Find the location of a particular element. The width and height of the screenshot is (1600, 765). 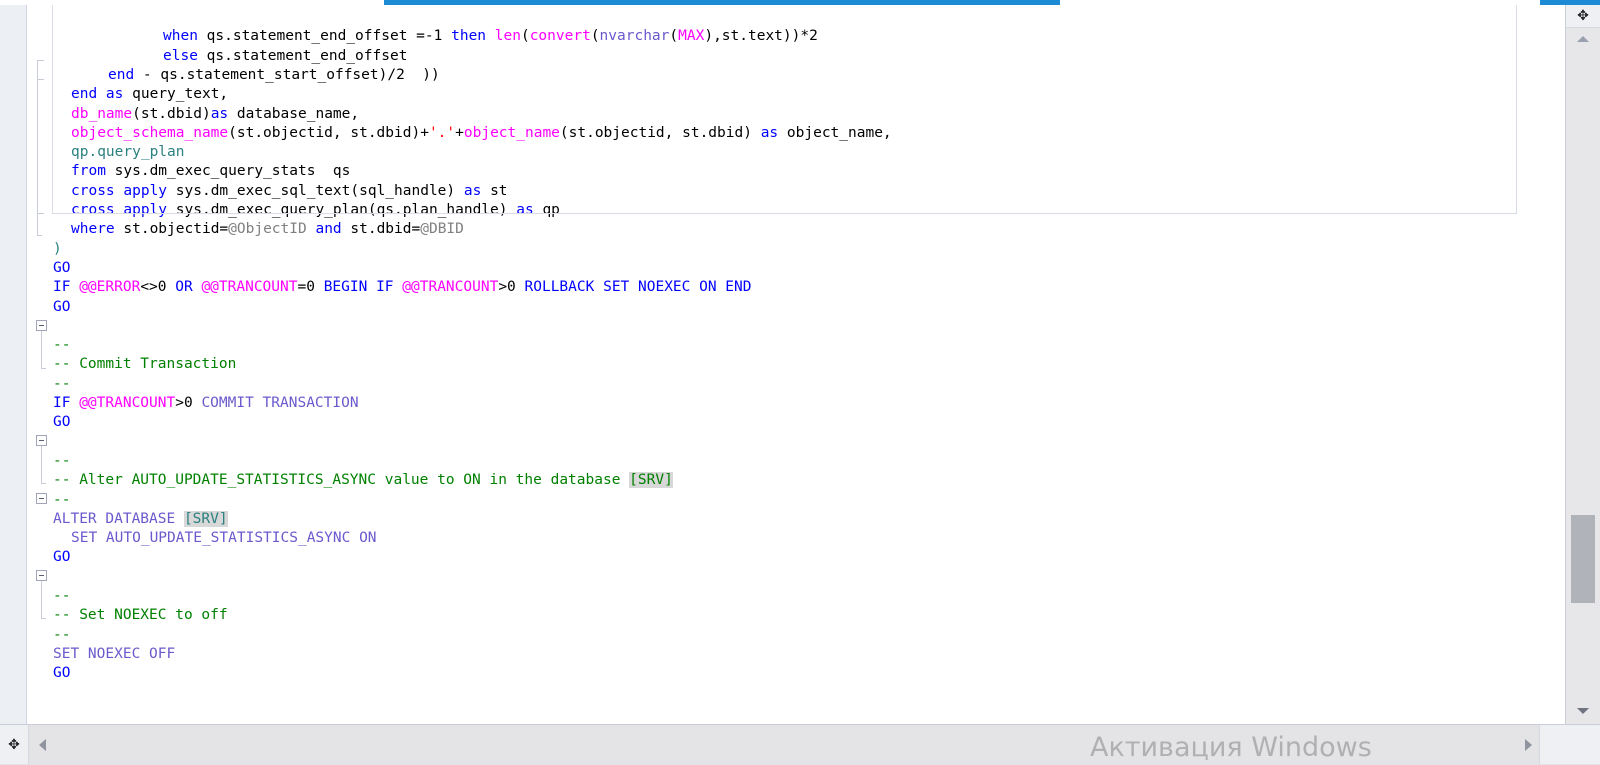

code-token: -- Set NOEXEC to off is located at coordinates (140, 615).